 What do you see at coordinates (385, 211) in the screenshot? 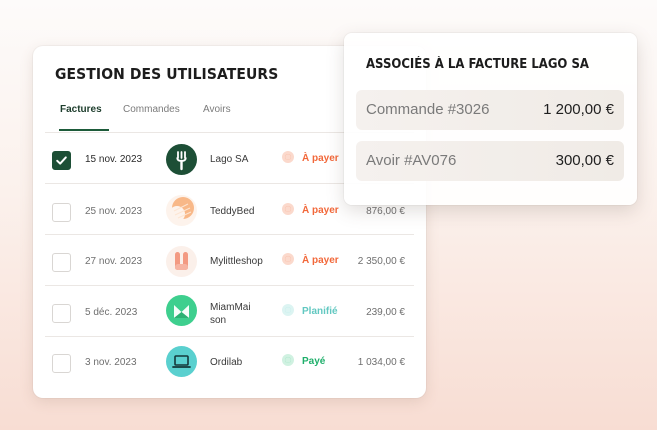
I see `invoice-amount: 876,00 €` at bounding box center [385, 211].